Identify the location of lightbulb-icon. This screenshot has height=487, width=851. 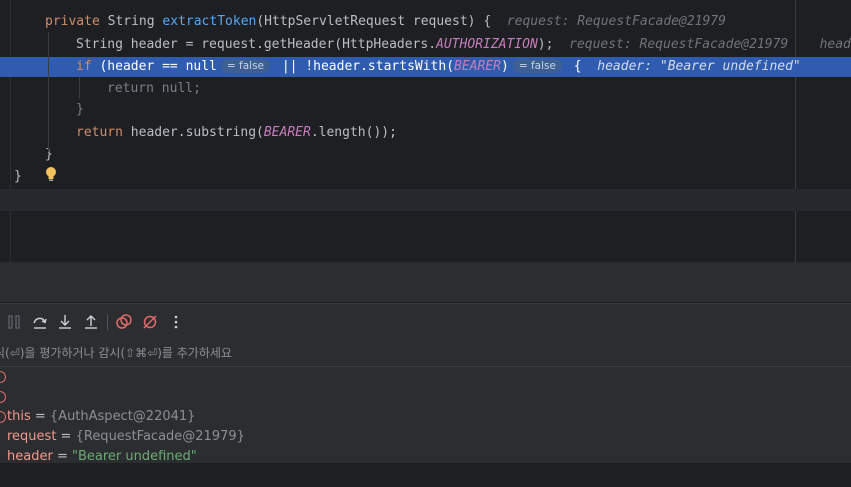
(51, 174).